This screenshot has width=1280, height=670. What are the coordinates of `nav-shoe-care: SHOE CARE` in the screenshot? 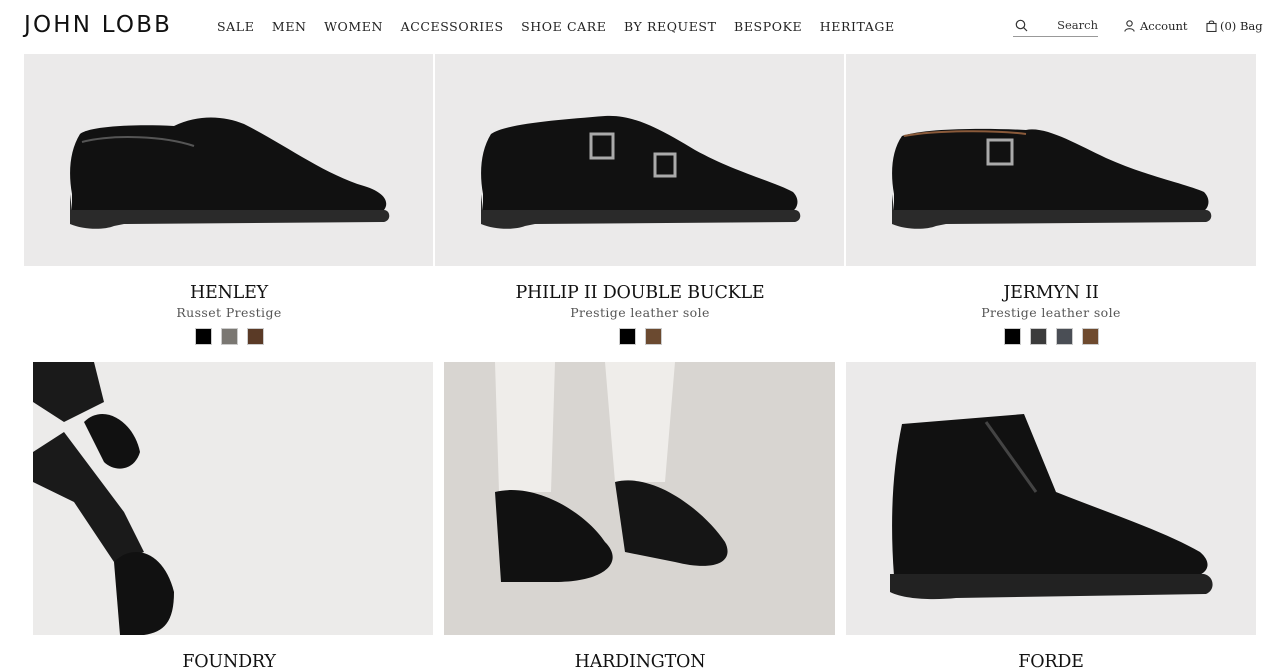 It's located at (563, 26).